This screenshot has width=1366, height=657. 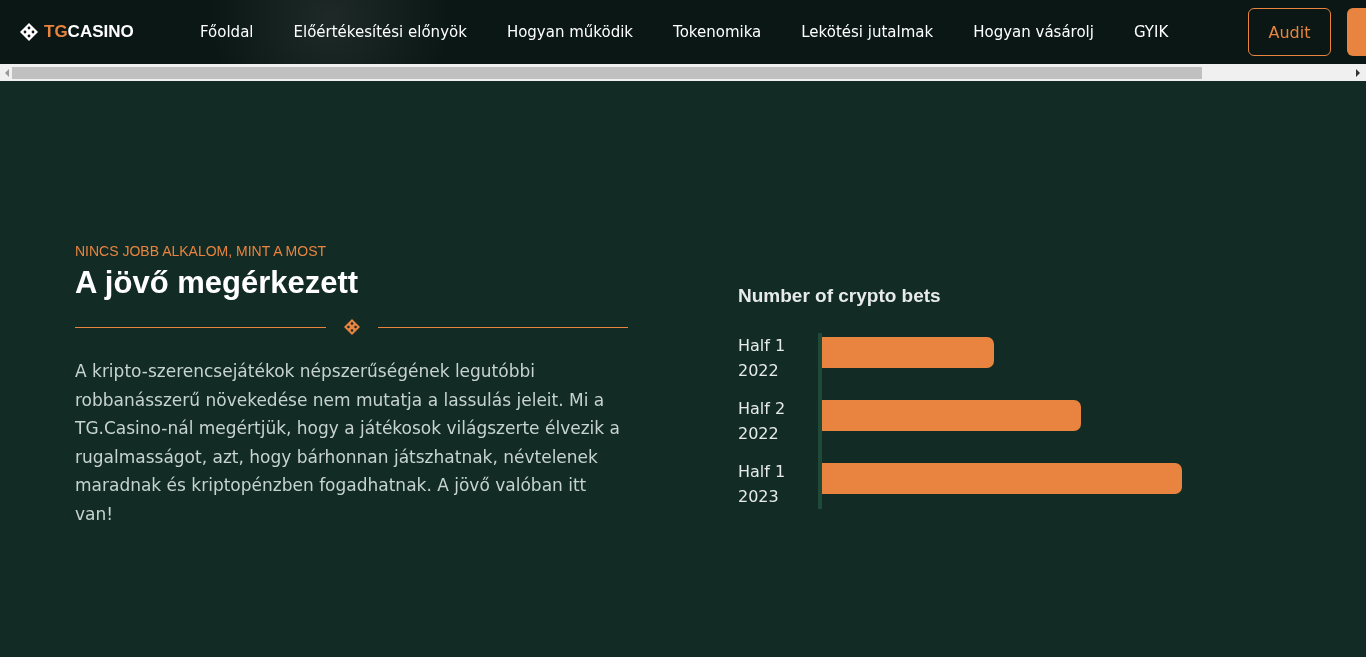 What do you see at coordinates (1356, 32) in the screenshot?
I see `cut-off-button` at bounding box center [1356, 32].